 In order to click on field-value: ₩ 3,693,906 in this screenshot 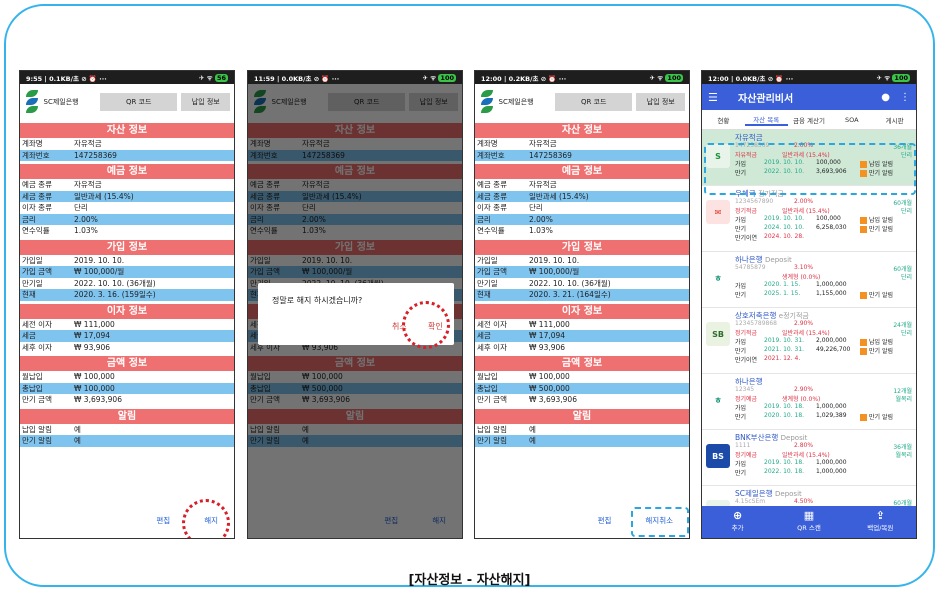, I will do `click(98, 399)`.